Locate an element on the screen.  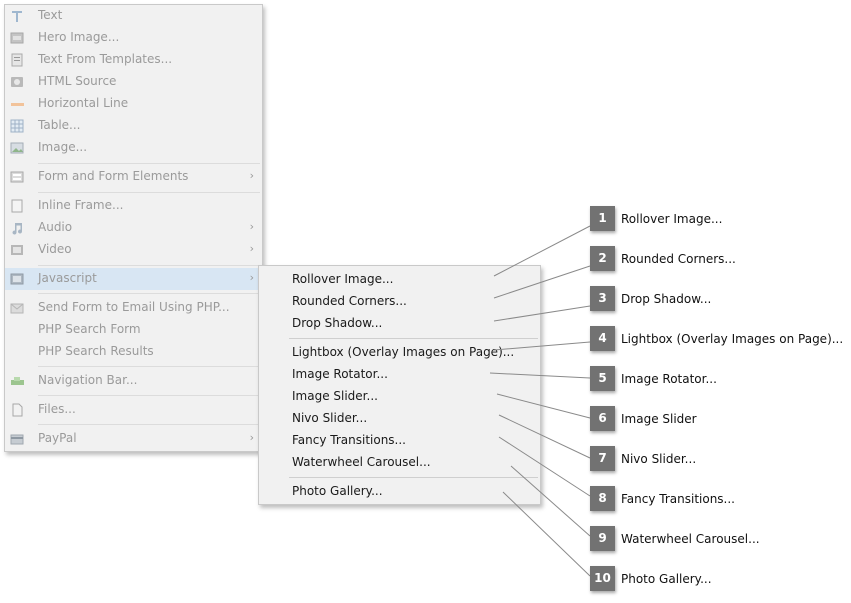
callout-leader-lines is located at coordinates (540, 401).